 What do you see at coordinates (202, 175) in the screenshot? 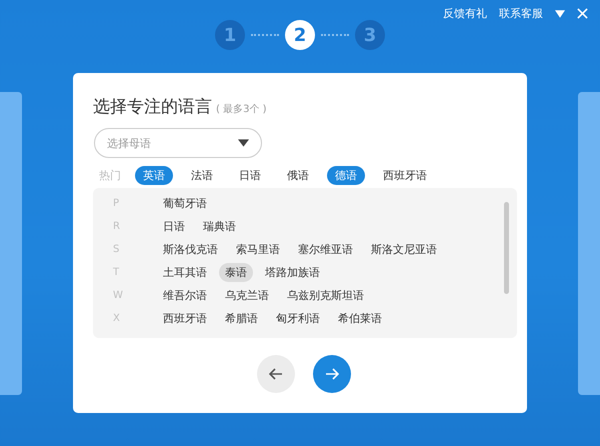
I see `language-chip: 法语` at bounding box center [202, 175].